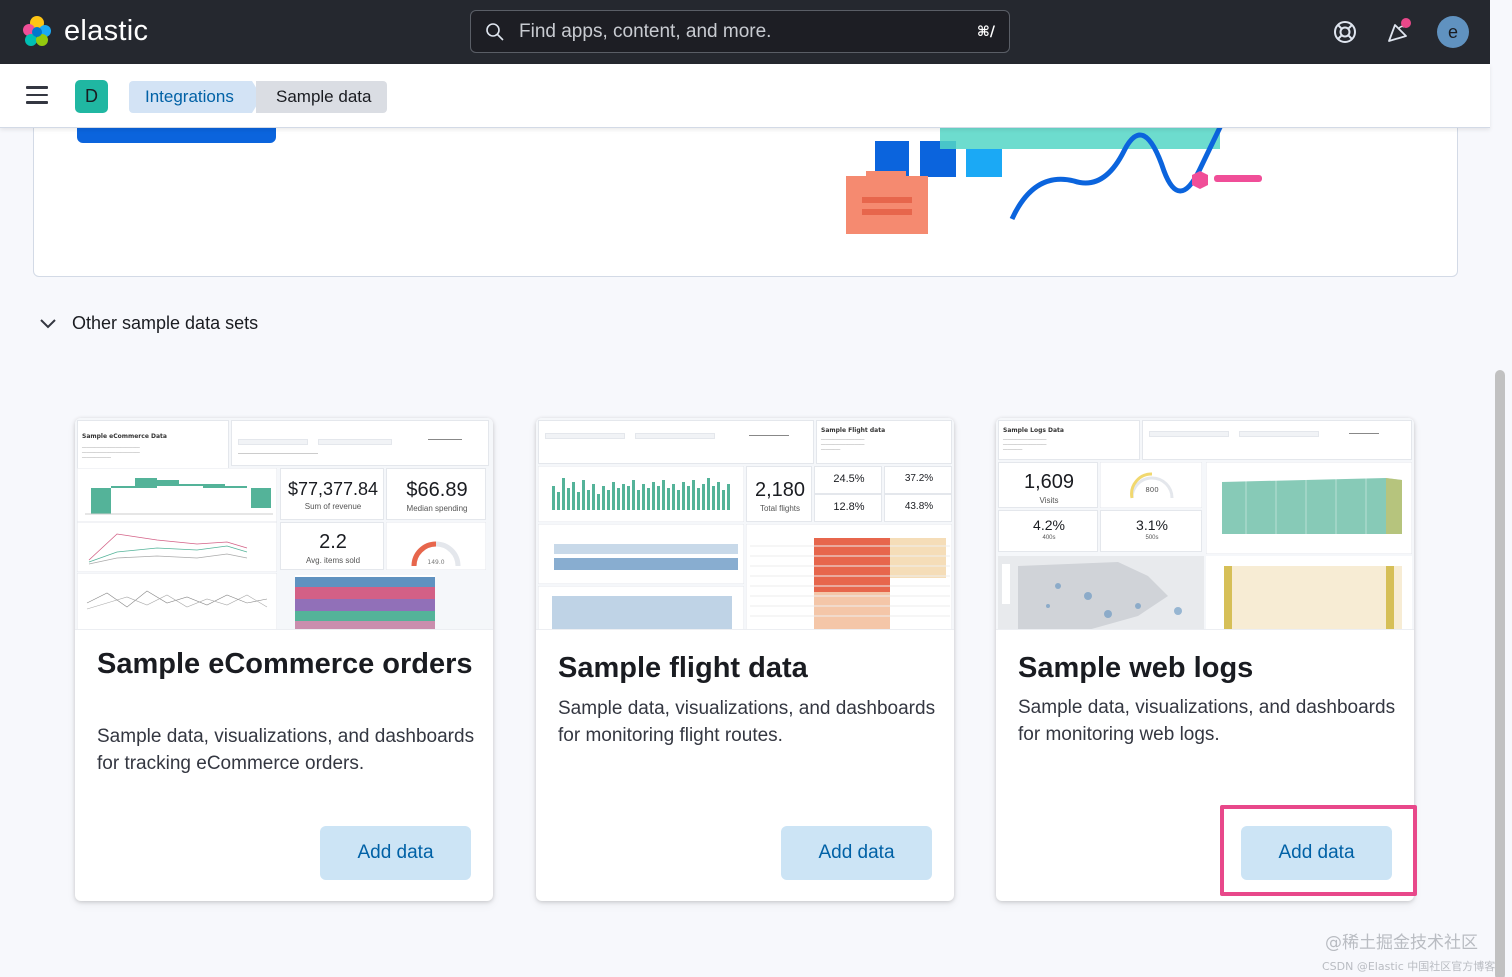  Describe the element at coordinates (1151, 485) in the screenshot. I see `preview-gauge: 800` at that location.